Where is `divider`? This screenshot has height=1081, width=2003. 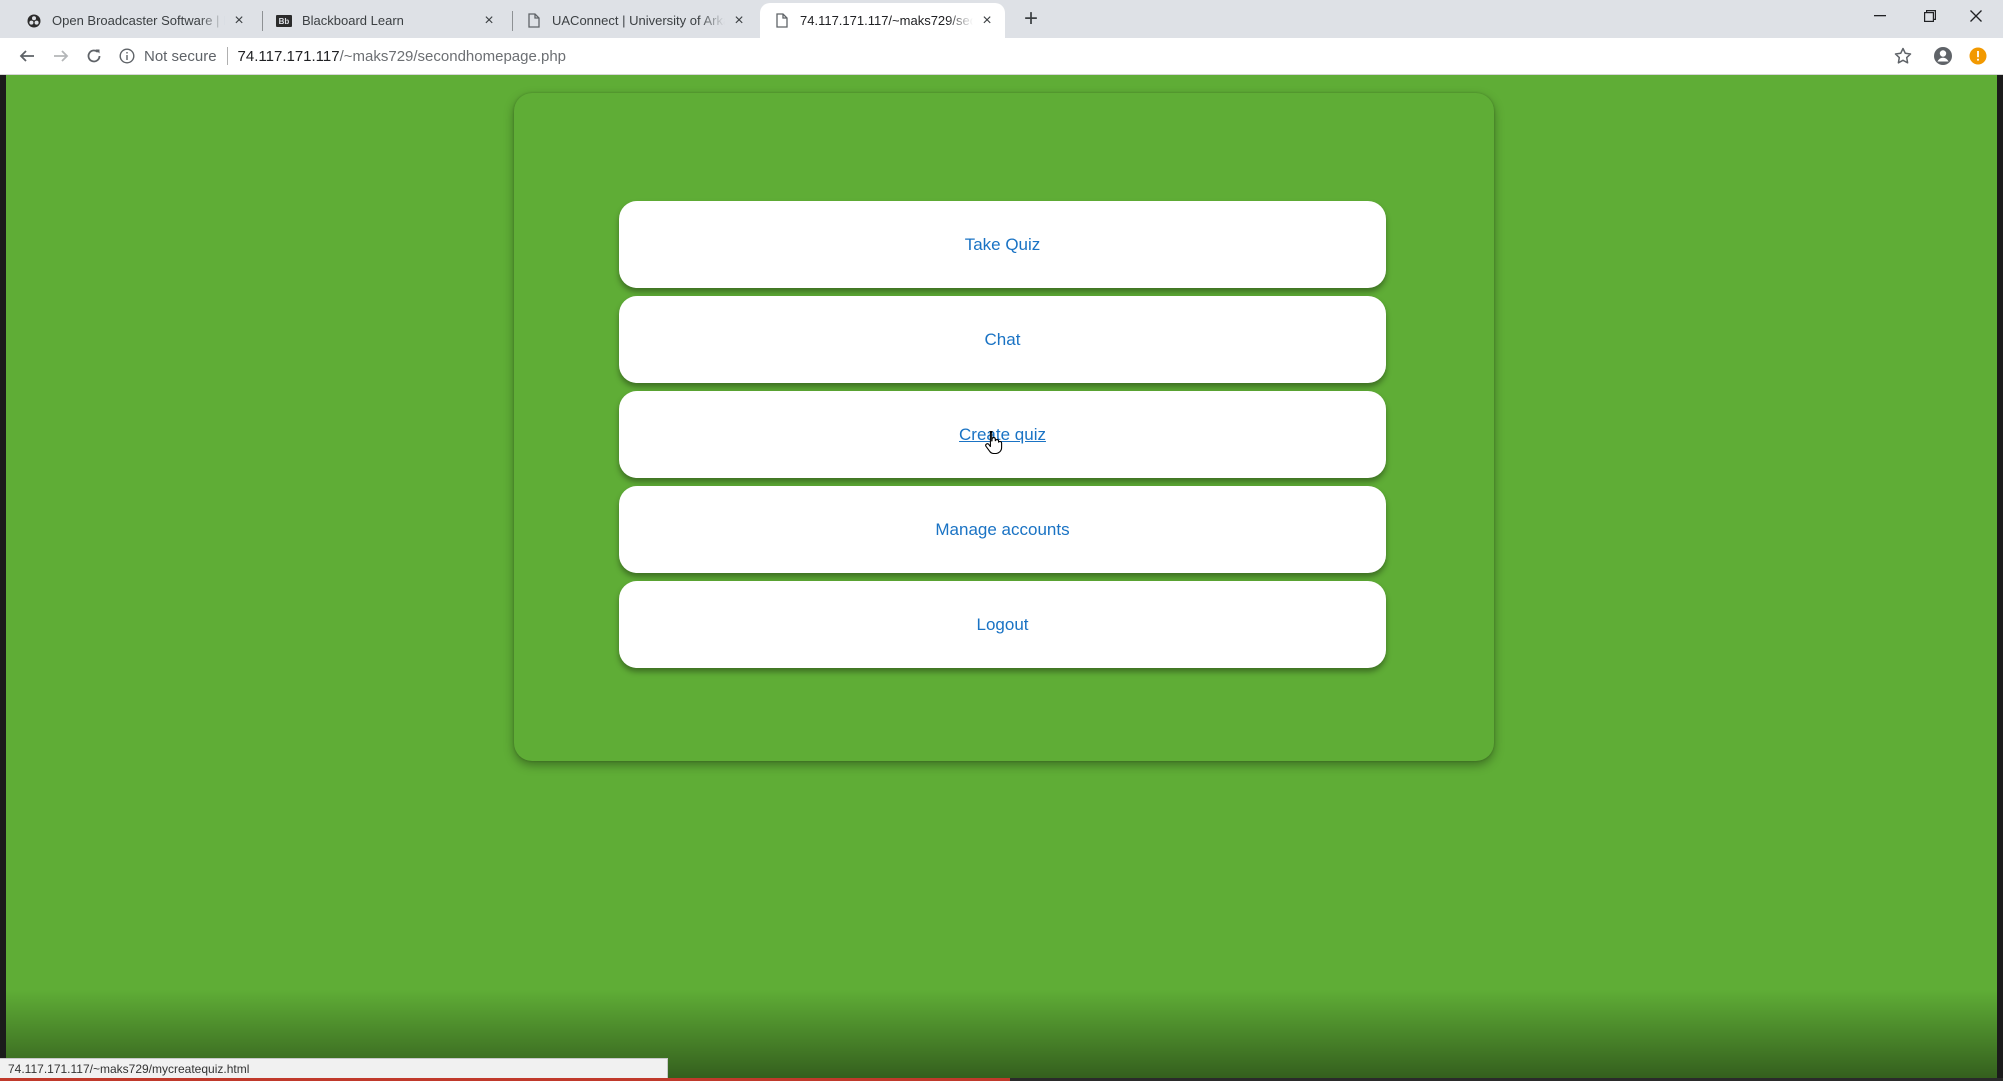
divider is located at coordinates (227, 56).